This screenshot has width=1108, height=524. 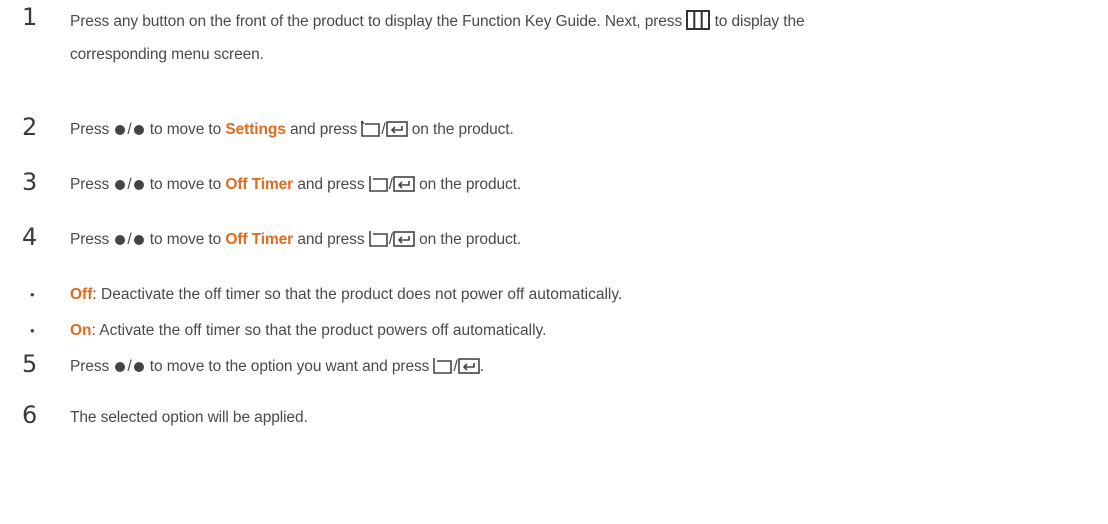 What do you see at coordinates (698, 23) in the screenshot?
I see `menu-grid-icon` at bounding box center [698, 23].